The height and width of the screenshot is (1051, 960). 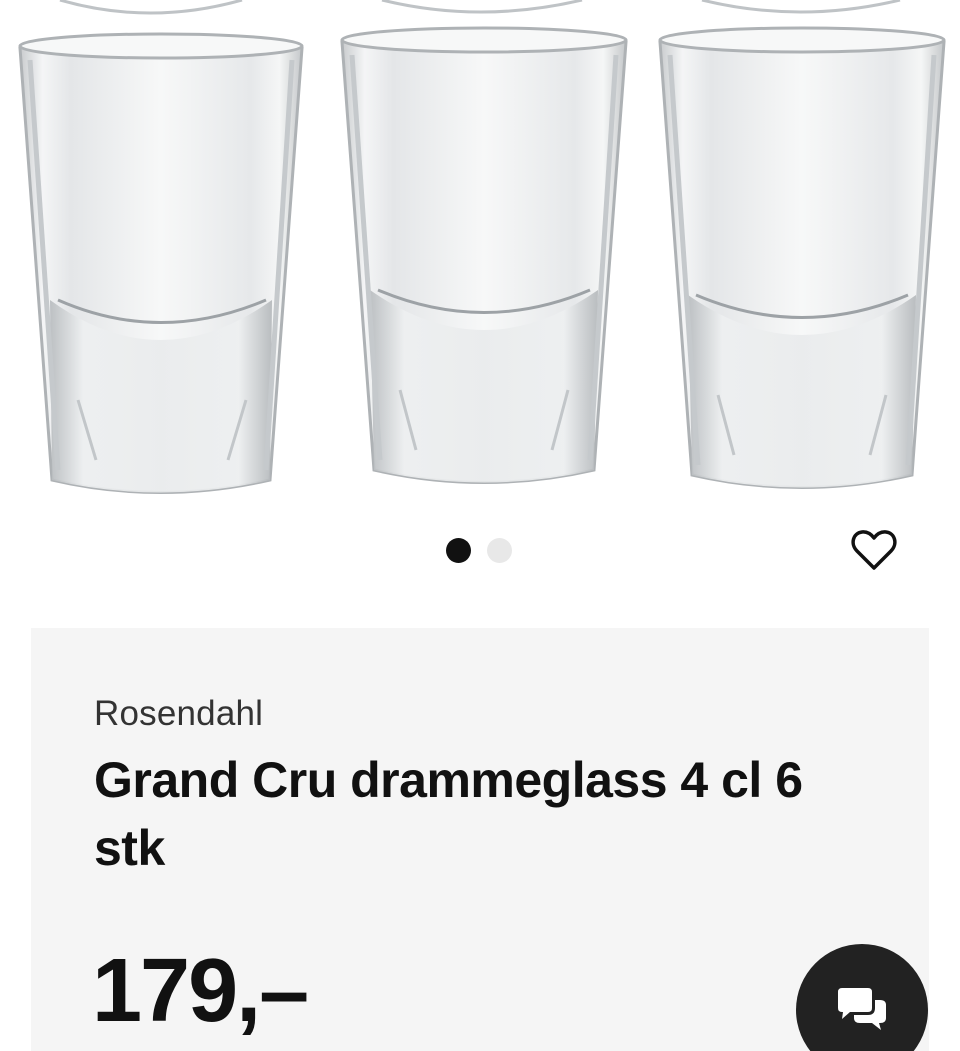 I want to click on glass-left, so click(x=161, y=263).